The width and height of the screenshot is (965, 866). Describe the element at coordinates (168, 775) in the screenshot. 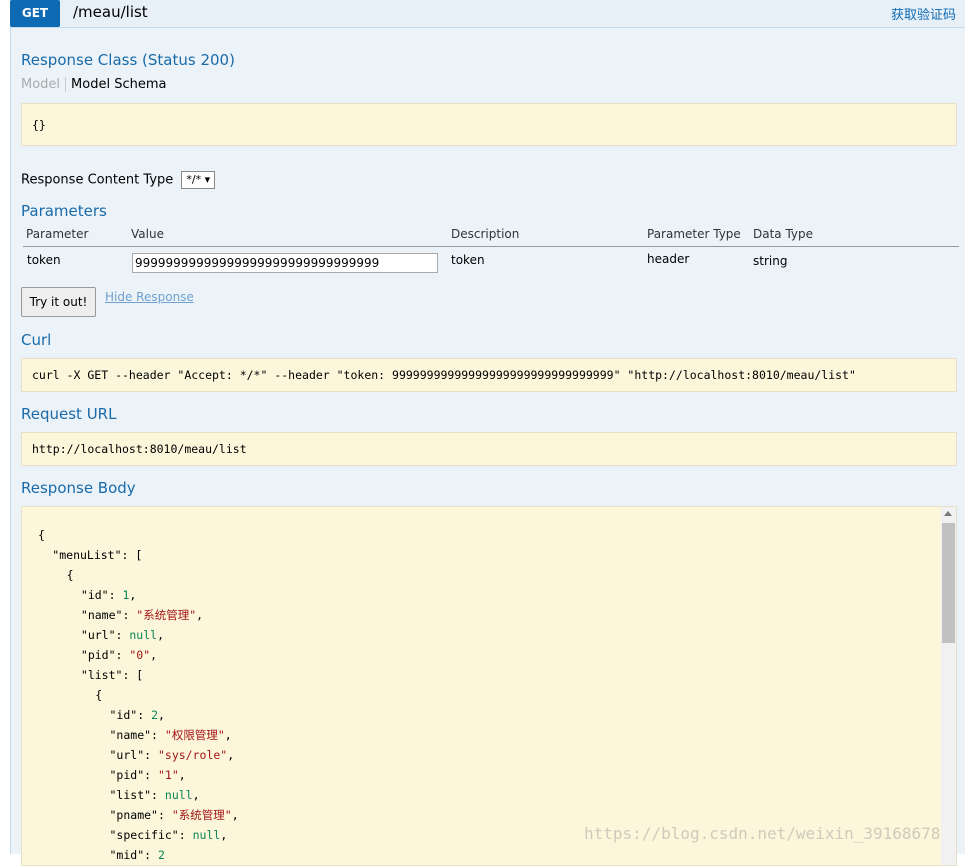

I see `json-token: "1"` at that location.